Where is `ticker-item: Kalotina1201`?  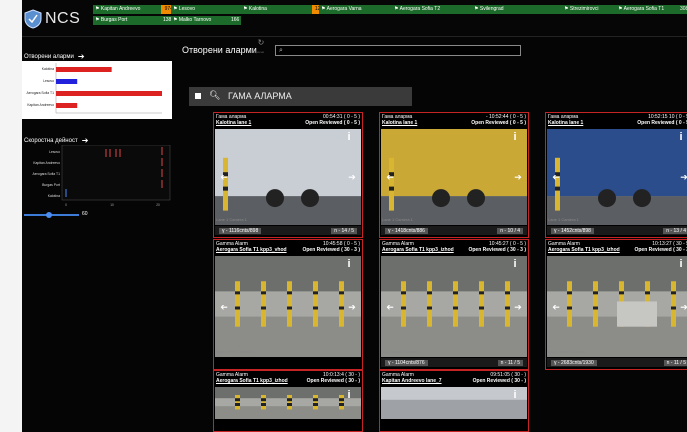 ticker-item: Kalotina1201 is located at coordinates (284, 9).